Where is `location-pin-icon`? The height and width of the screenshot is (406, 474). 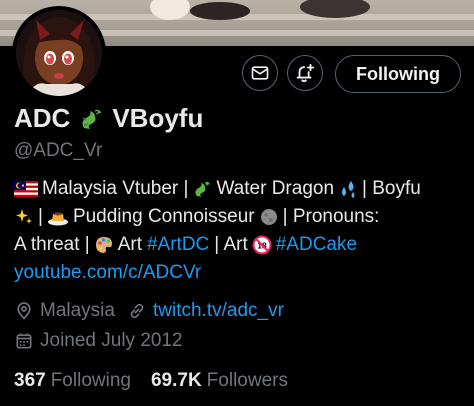
location-pin-icon is located at coordinates (24, 311).